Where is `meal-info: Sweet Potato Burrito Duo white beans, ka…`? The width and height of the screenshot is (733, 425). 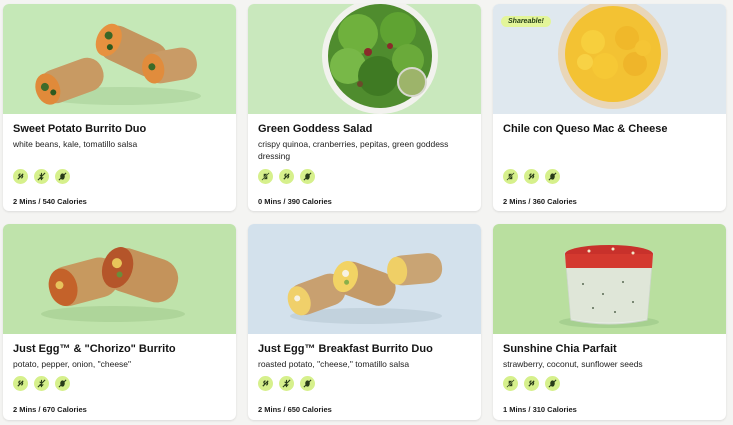 meal-info: Sweet Potato Burrito Duo white beans, ka… is located at coordinates (119, 132).